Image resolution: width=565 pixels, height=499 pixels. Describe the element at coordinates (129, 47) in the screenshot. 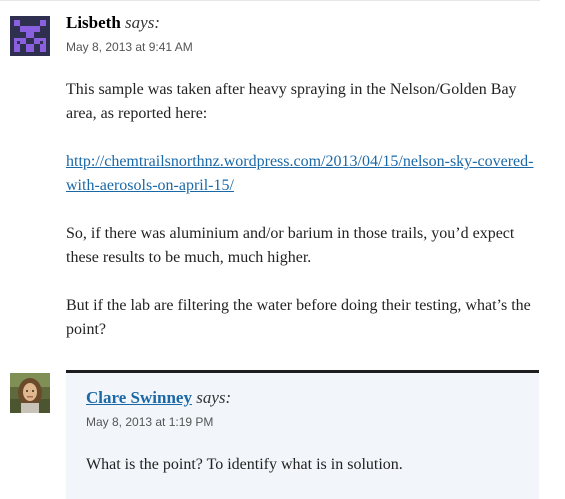

I see `comment-date-link: May 8, 2013 at 9:41 AM` at that location.